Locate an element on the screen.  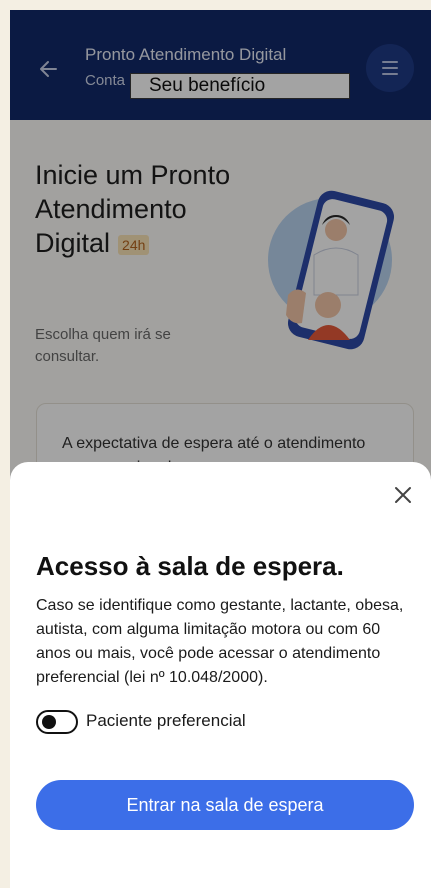
enter-waiting-room-button: Entrar na sala de espera is located at coordinates (225, 805).